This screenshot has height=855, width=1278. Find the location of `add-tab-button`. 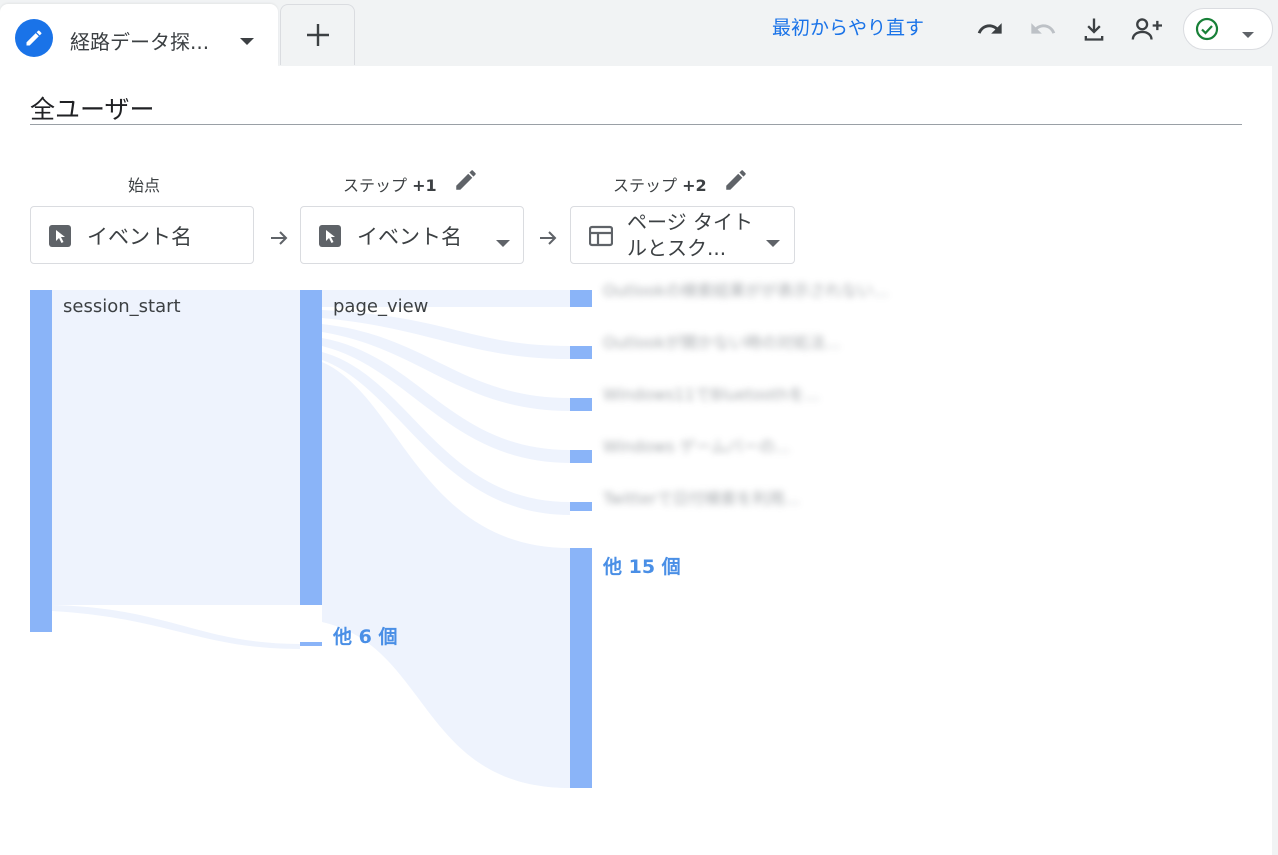

add-tab-button is located at coordinates (317, 34).